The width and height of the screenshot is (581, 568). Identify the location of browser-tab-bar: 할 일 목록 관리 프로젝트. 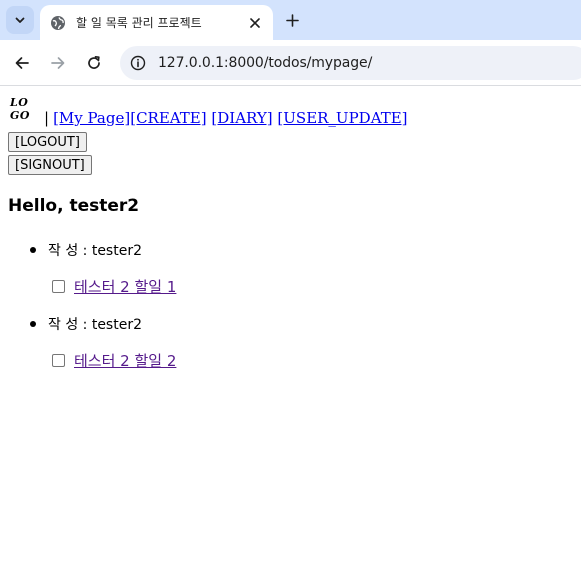
(290, 20).